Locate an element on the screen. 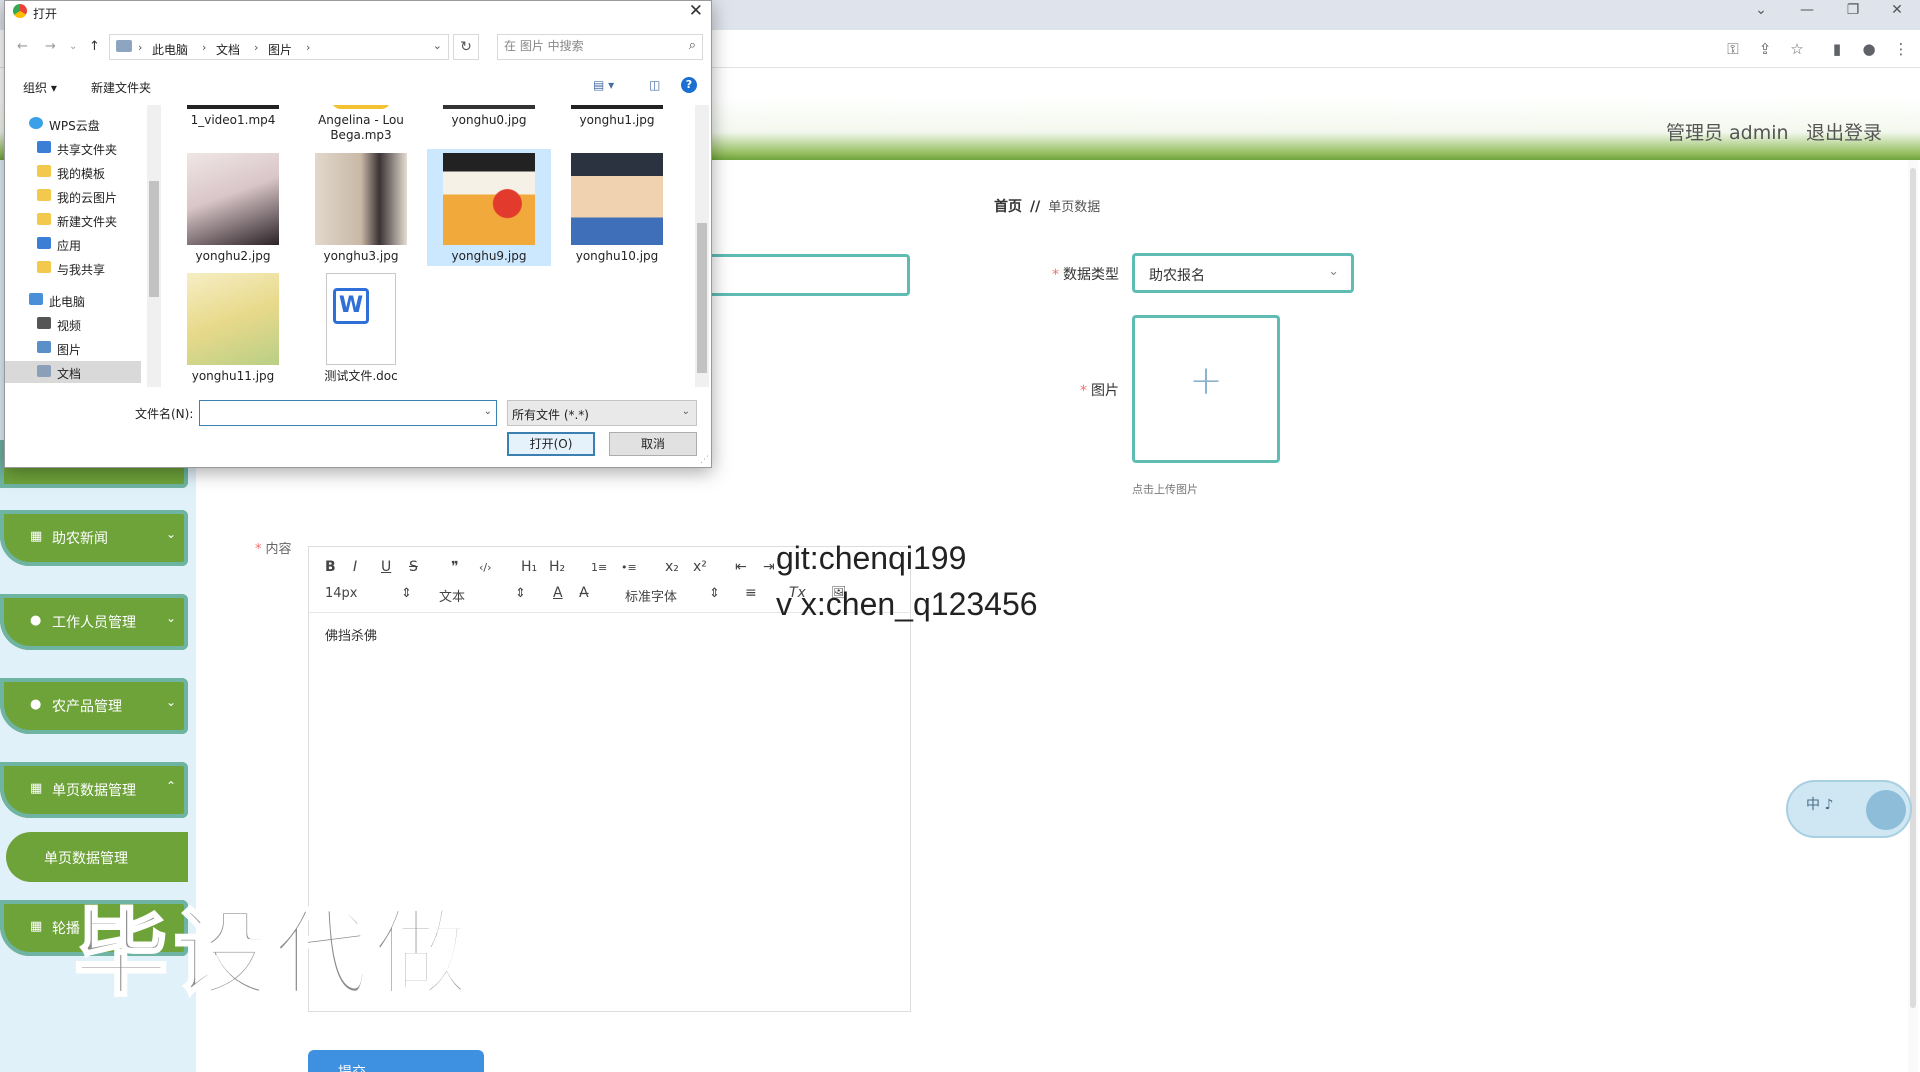 Image resolution: width=1920 pixels, height=1072 pixels. filename-field: ⌄ is located at coordinates (348, 413).